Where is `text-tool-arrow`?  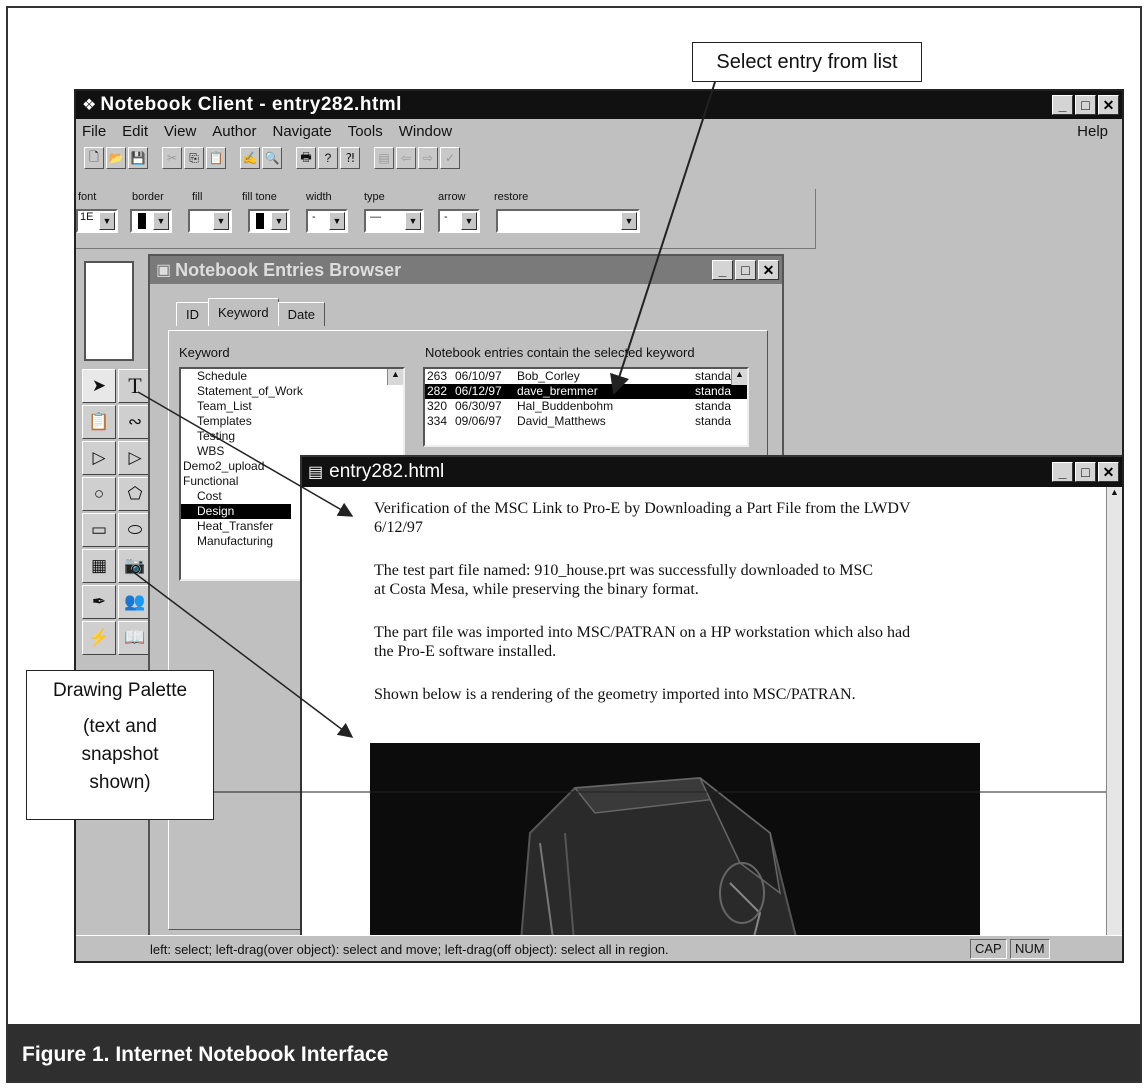 text-tool-arrow is located at coordinates (245, 454).